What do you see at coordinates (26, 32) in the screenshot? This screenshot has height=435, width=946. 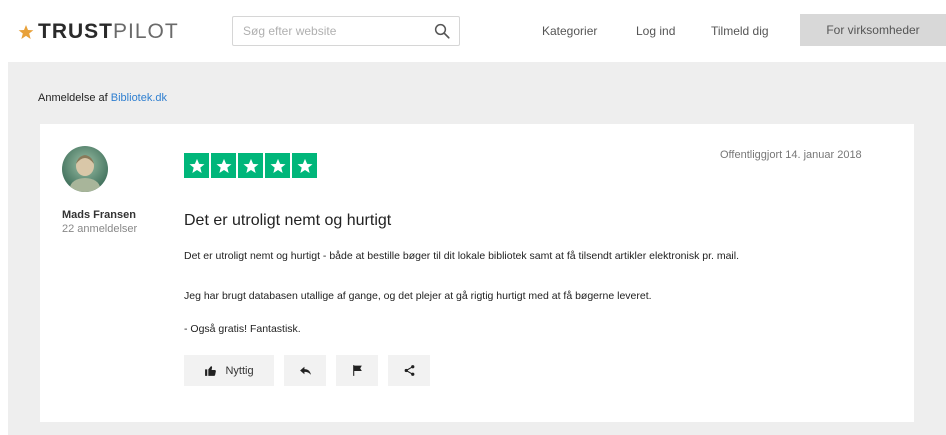 I see `star-icon` at bounding box center [26, 32].